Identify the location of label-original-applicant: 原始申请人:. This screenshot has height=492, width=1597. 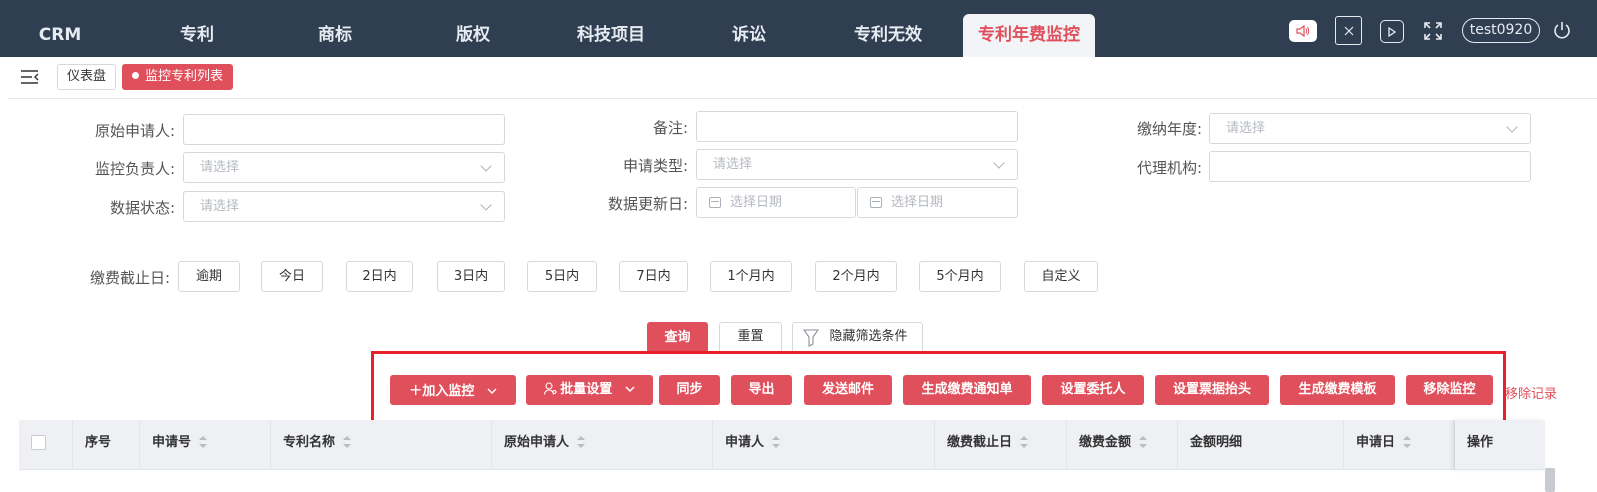
(134, 131).